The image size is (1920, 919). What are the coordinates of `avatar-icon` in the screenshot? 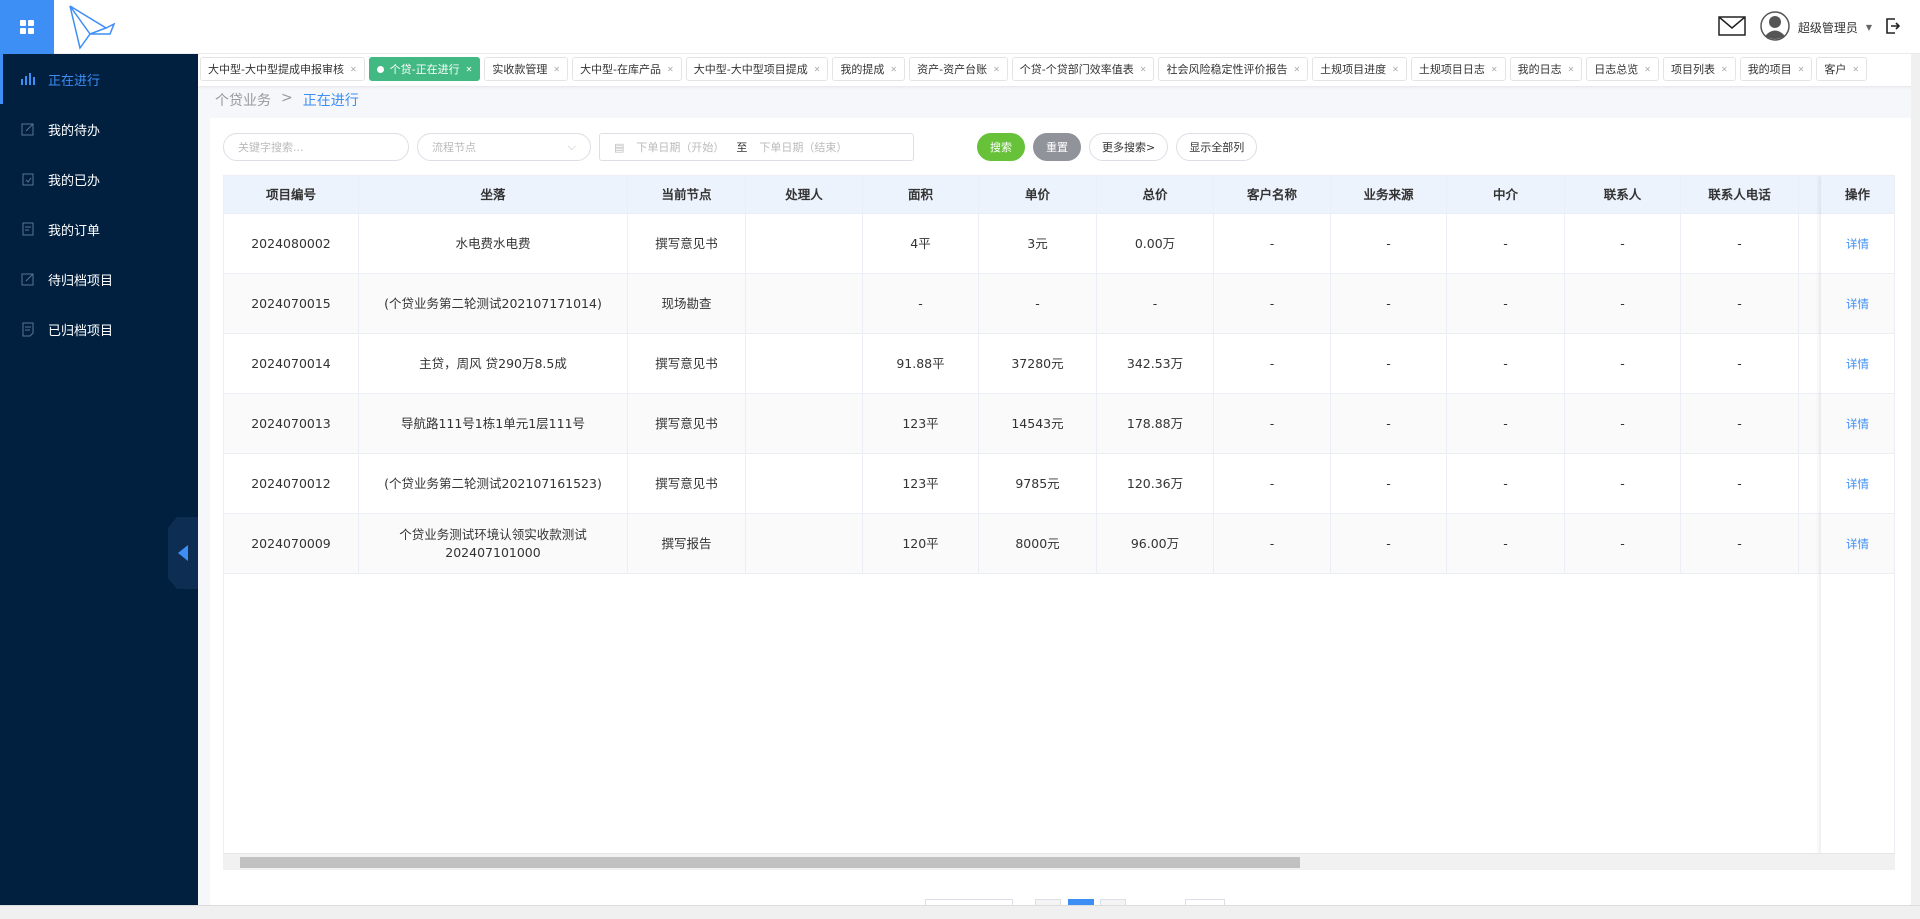 It's located at (1775, 27).